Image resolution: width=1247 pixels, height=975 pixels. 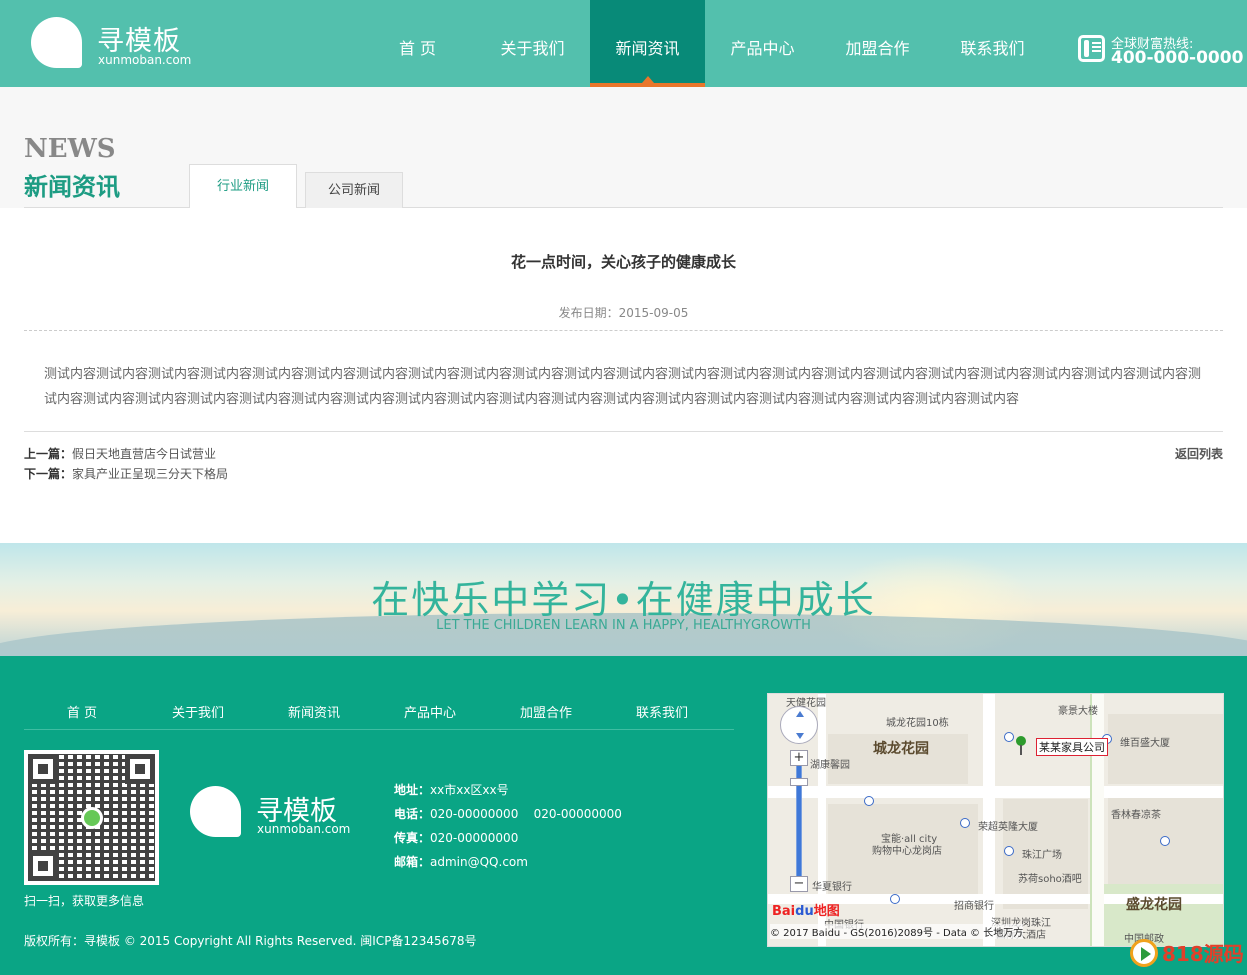 What do you see at coordinates (145, 60) in the screenshot?
I see `logo-domain: xunmoban.com` at bounding box center [145, 60].